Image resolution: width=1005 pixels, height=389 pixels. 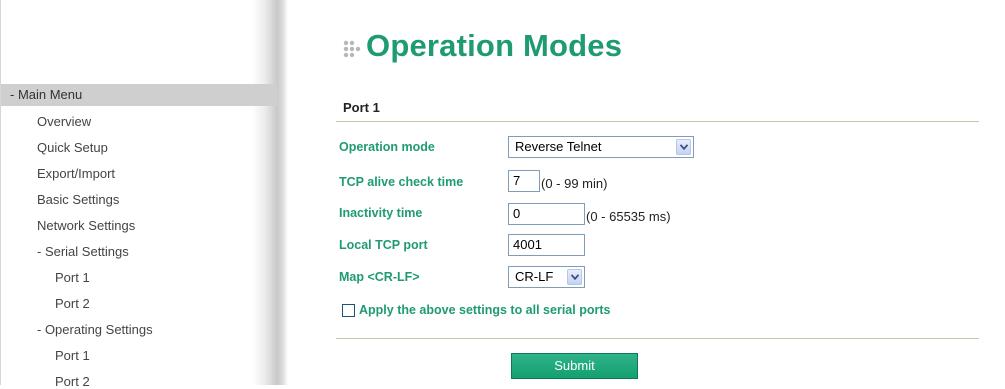 What do you see at coordinates (401, 182) in the screenshot?
I see `tcp-alive-label: TCP alive check time` at bounding box center [401, 182].